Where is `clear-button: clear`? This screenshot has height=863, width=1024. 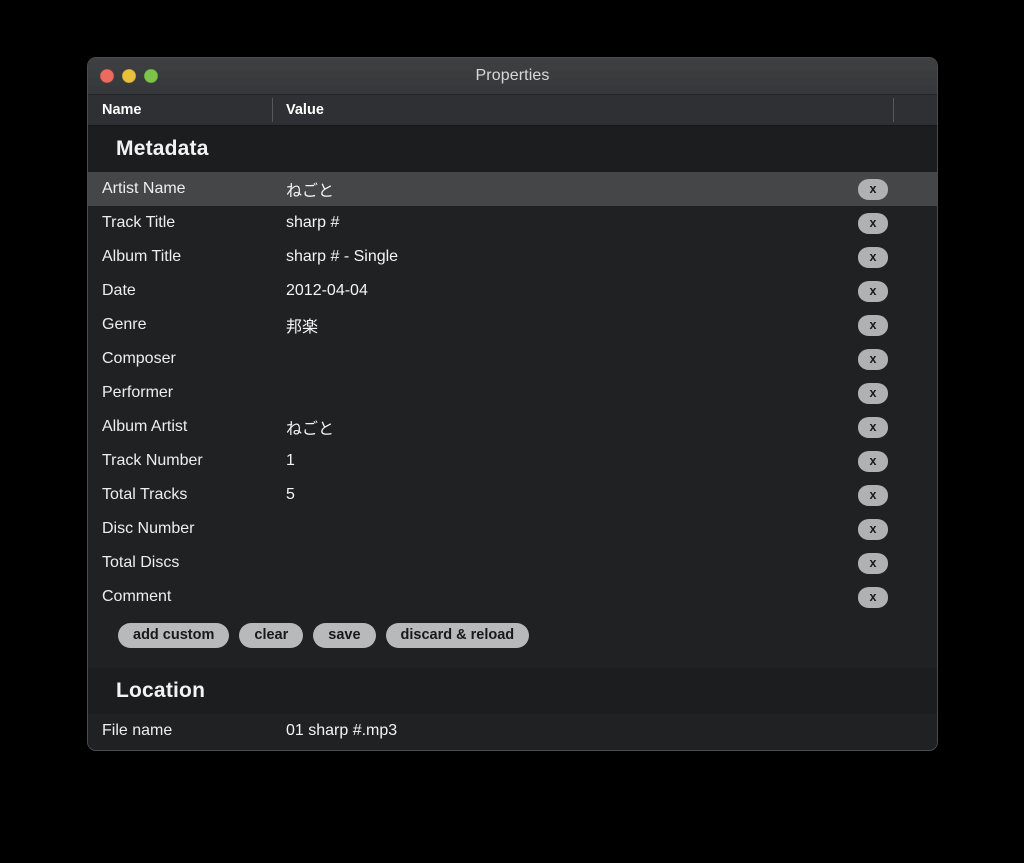
clear-button: clear is located at coordinates (271, 635).